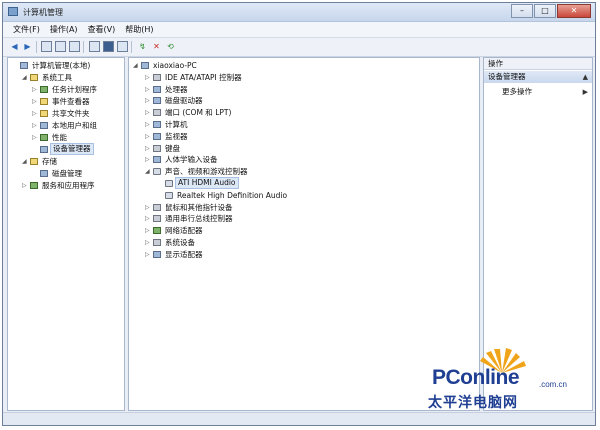  What do you see at coordinates (102, 29) in the screenshot?
I see `menu-view: 查看(V)` at bounding box center [102, 29].